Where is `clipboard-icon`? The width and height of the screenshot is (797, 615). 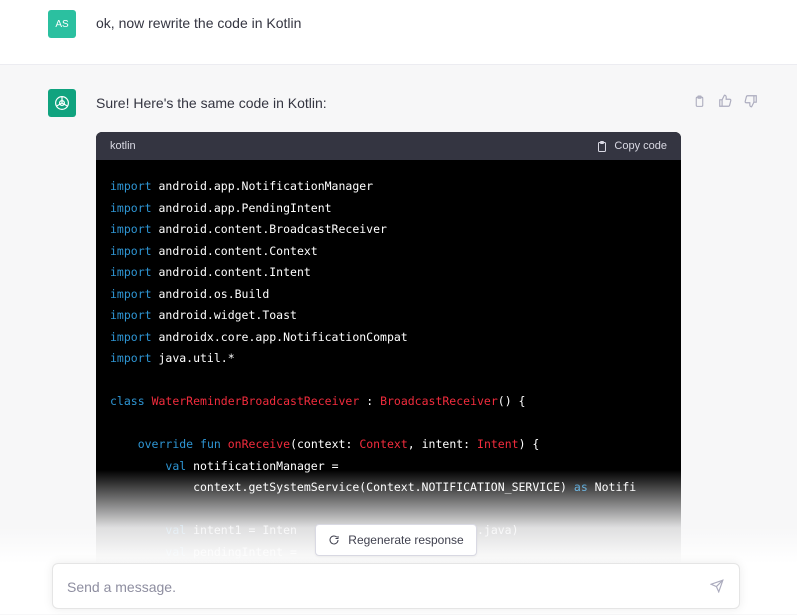
clipboard-icon is located at coordinates (602, 146).